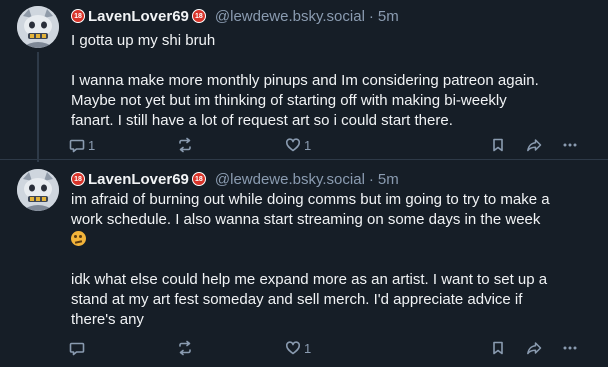 The width and height of the screenshot is (608, 367). What do you see at coordinates (143, 40) in the screenshot?
I see `text-line: I gotta up my shi bruh` at bounding box center [143, 40].